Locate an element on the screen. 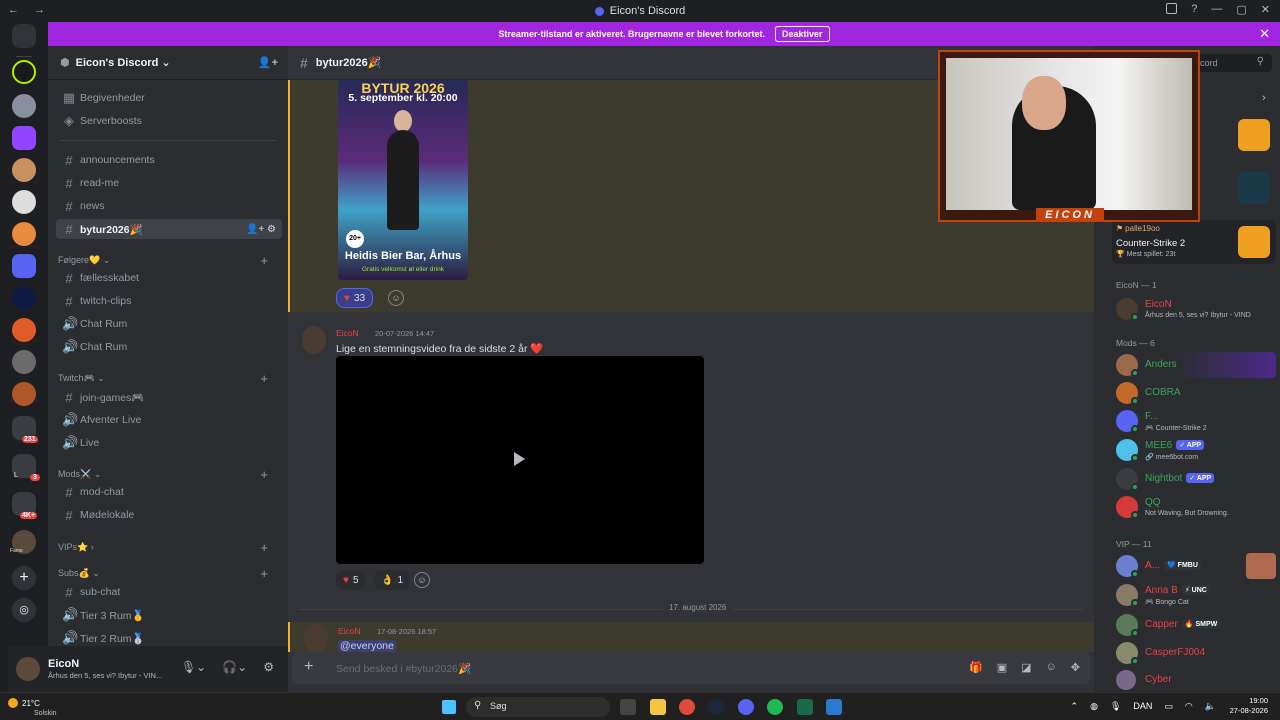 The height and width of the screenshot is (720, 1280). settings-gear-icon: ⚙ is located at coordinates (268, 667).